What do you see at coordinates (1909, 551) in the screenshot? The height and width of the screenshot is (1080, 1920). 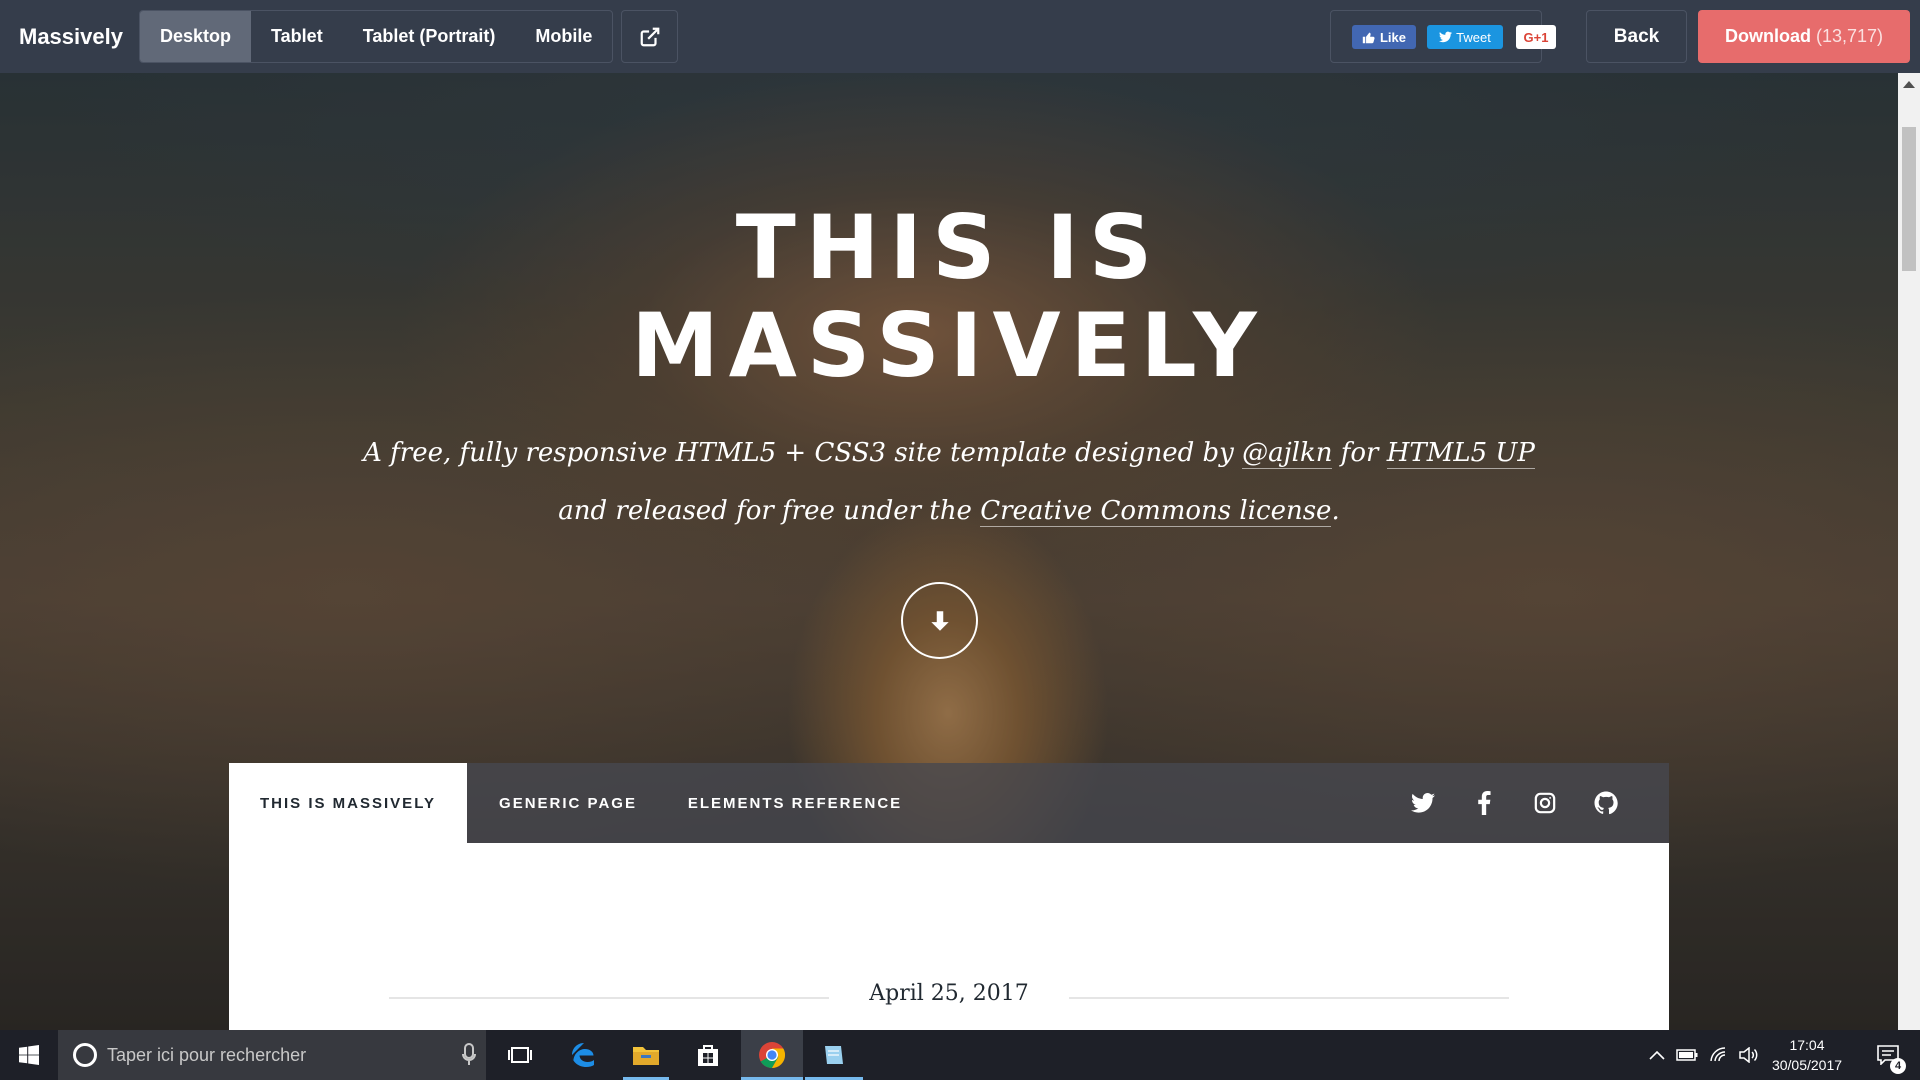 I see `page-scrollbar` at bounding box center [1909, 551].